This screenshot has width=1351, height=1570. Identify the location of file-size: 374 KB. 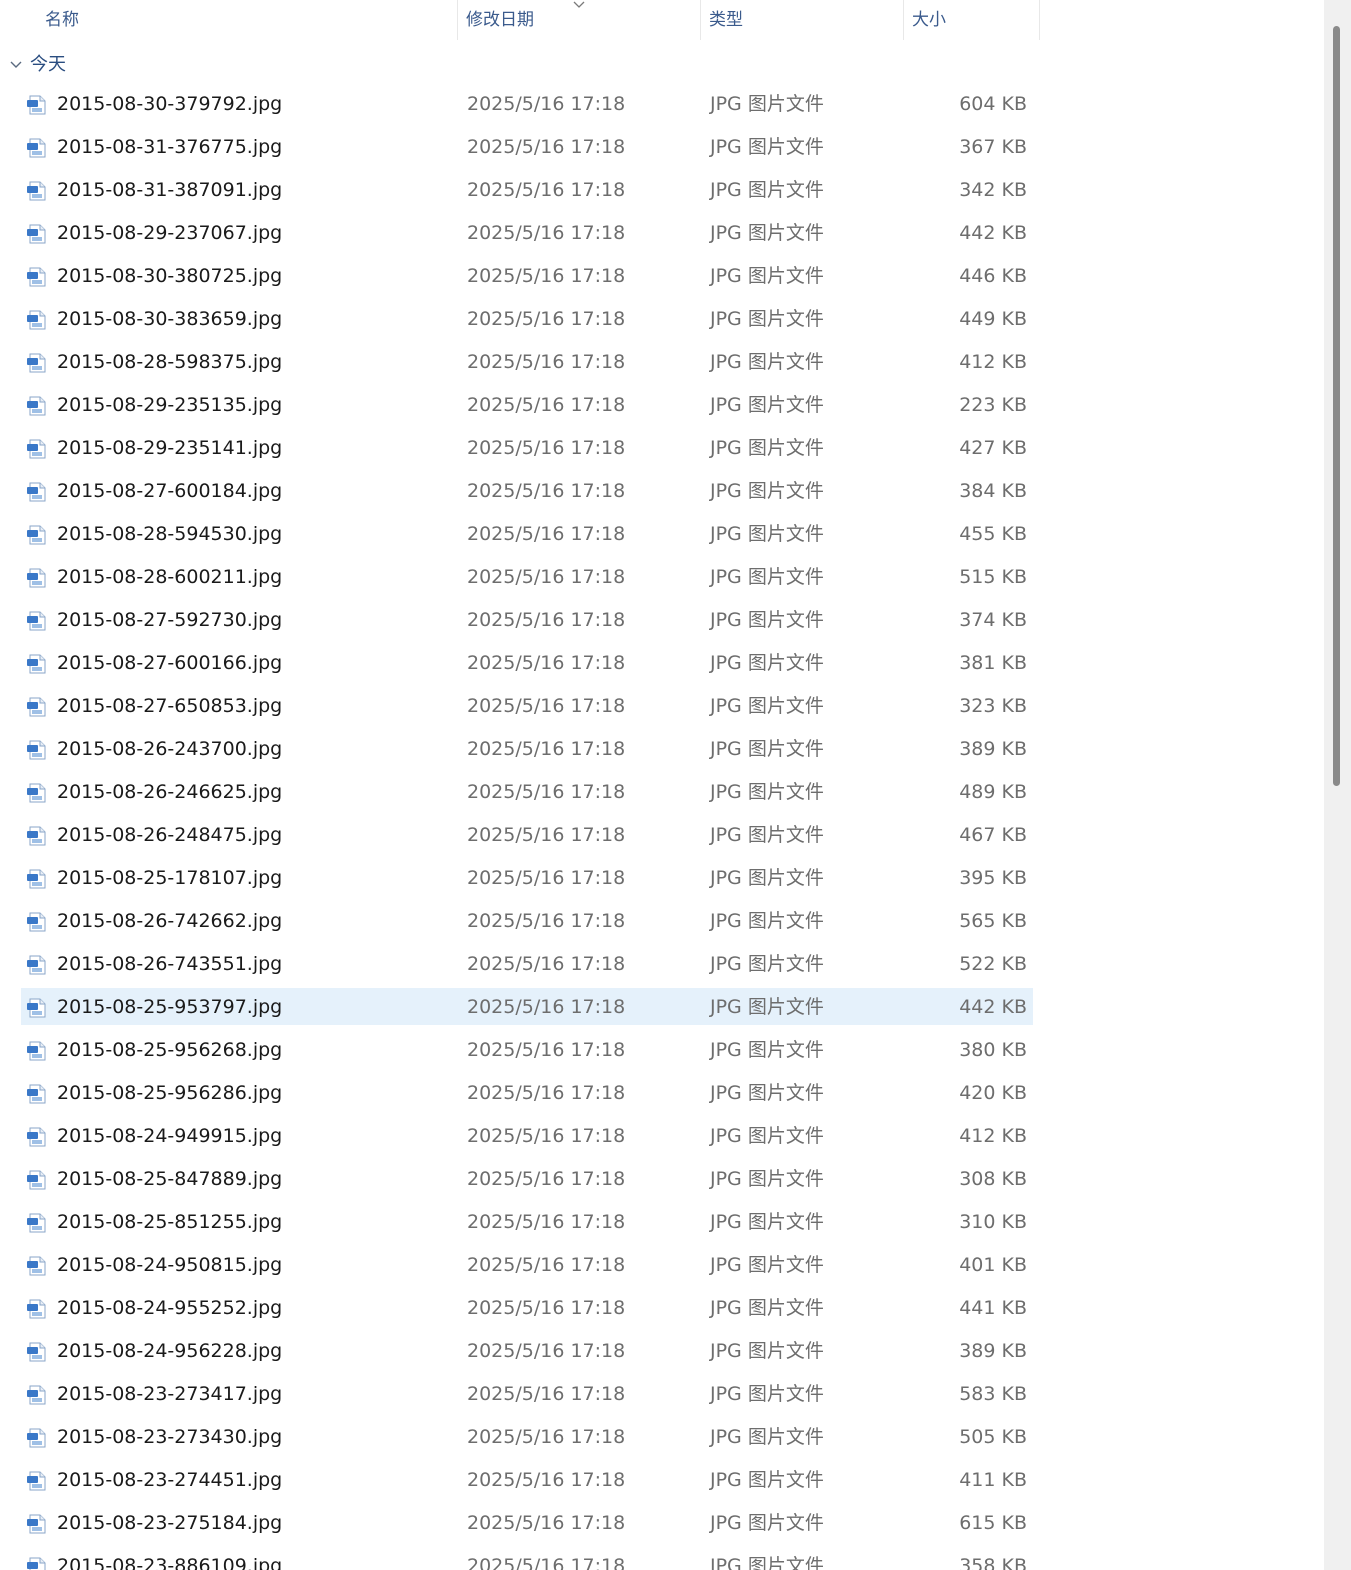
(993, 620).